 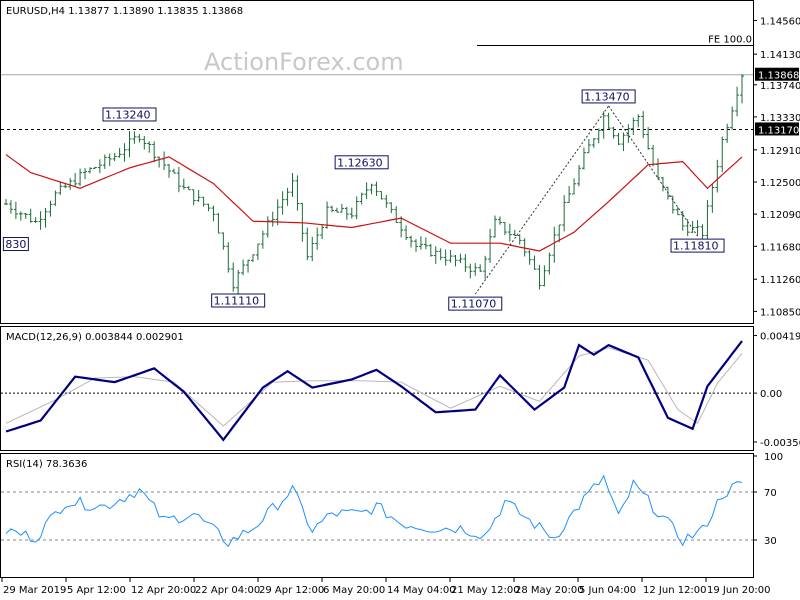 What do you see at coordinates (607, 96) in the screenshot?
I see `level-label: 1.13470` at bounding box center [607, 96].